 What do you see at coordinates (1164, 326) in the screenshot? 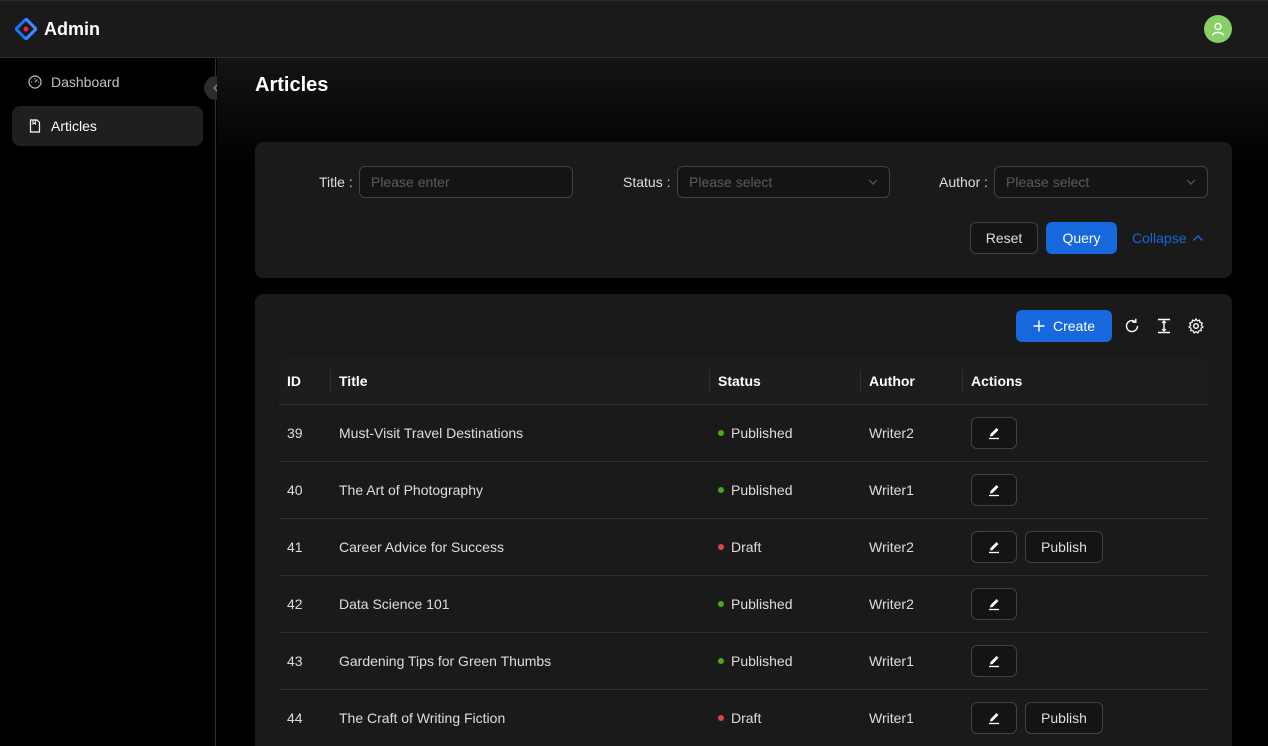
I see `column-height-icon` at bounding box center [1164, 326].